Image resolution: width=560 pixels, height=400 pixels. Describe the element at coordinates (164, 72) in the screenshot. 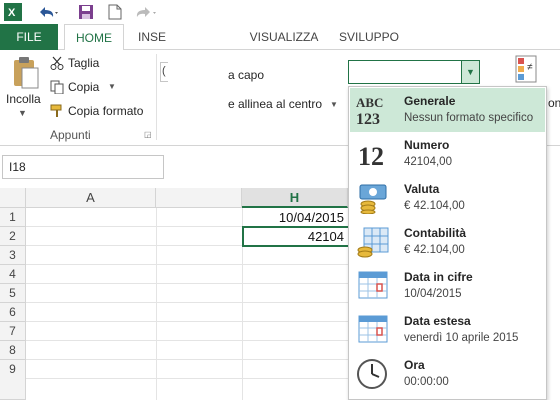

I see `font-name-box: (` at that location.